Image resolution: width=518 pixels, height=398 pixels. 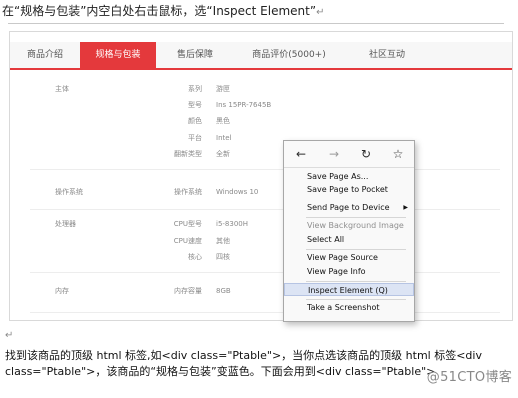 What do you see at coordinates (261, 89) in the screenshot?
I see `spec-row: 主体 系列 游匣` at bounding box center [261, 89].